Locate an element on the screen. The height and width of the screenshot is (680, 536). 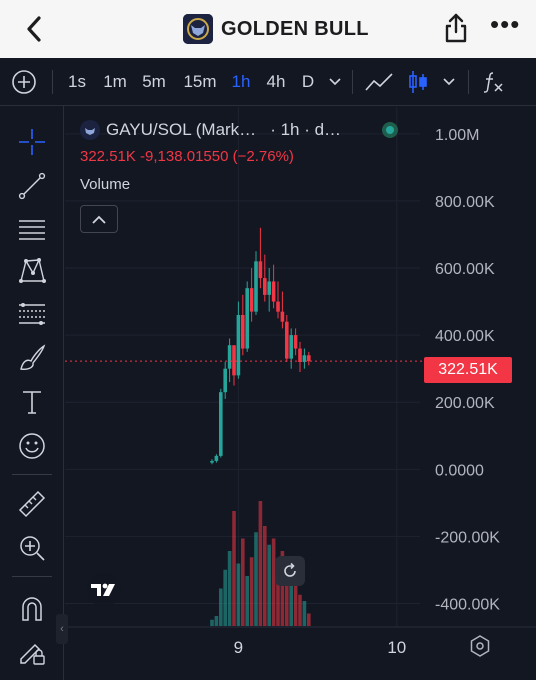
chart-type-dropdown is located at coordinates (449, 82).